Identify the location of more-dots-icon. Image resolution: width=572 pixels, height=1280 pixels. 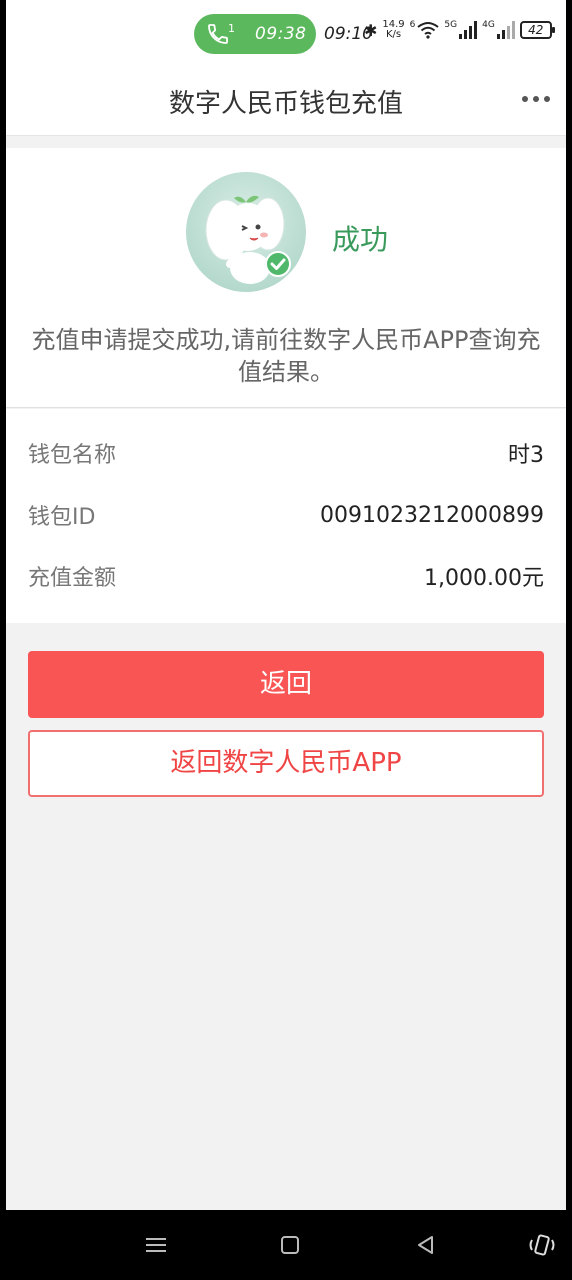
(536, 99).